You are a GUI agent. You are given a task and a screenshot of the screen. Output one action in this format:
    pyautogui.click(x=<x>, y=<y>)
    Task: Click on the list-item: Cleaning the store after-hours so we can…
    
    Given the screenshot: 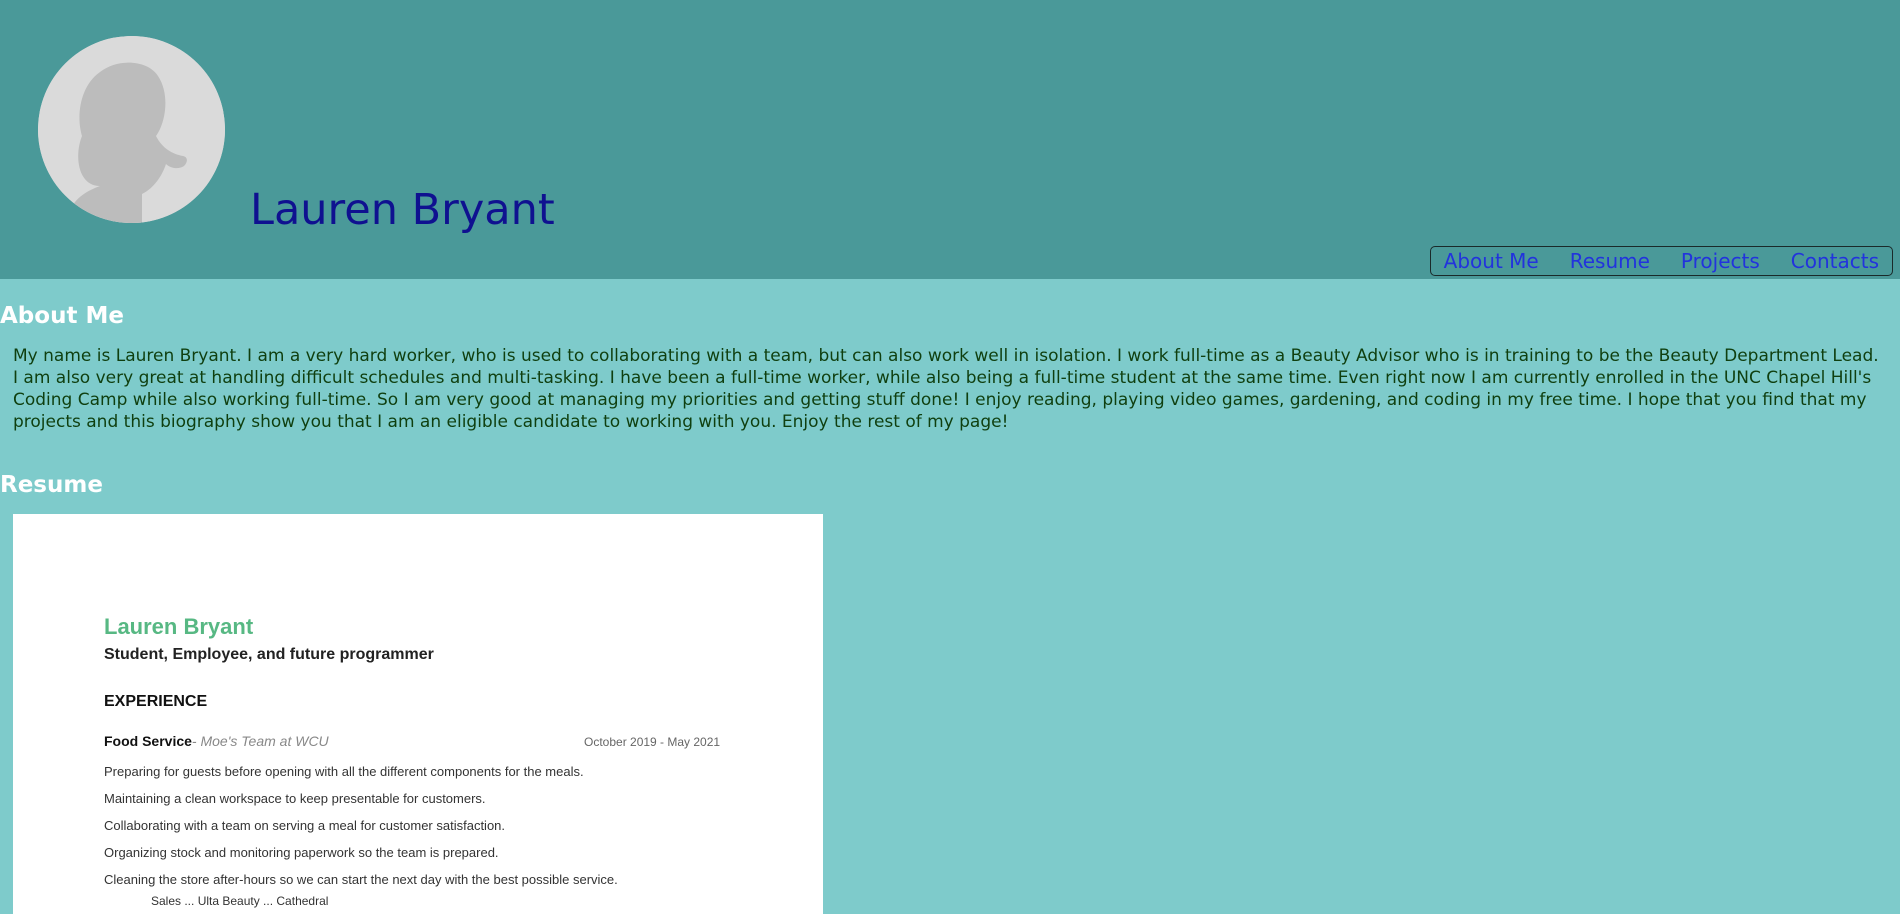 What is the action you would take?
    pyautogui.click(x=361, y=879)
    